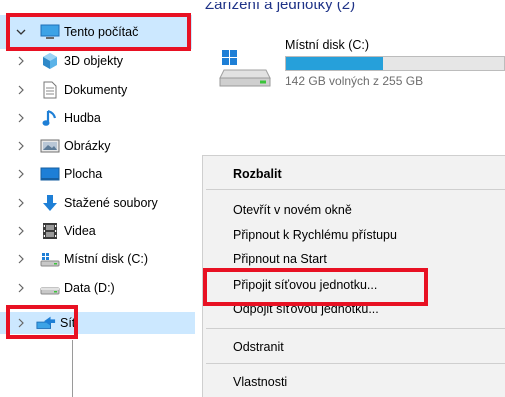  Describe the element at coordinates (395, 63) in the screenshot. I see `drive-usage-bar` at that location.